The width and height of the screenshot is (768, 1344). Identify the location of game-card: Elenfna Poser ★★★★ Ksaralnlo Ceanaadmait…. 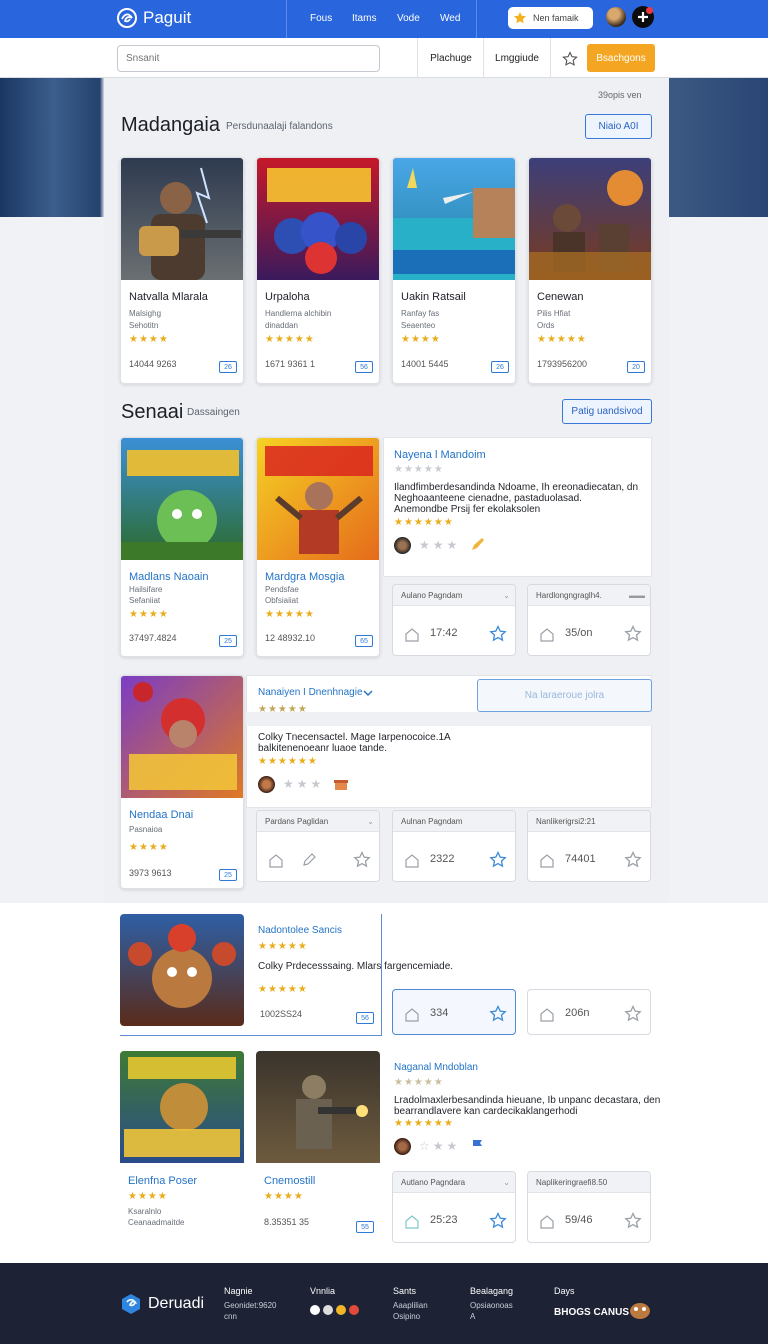
(182, 1145).